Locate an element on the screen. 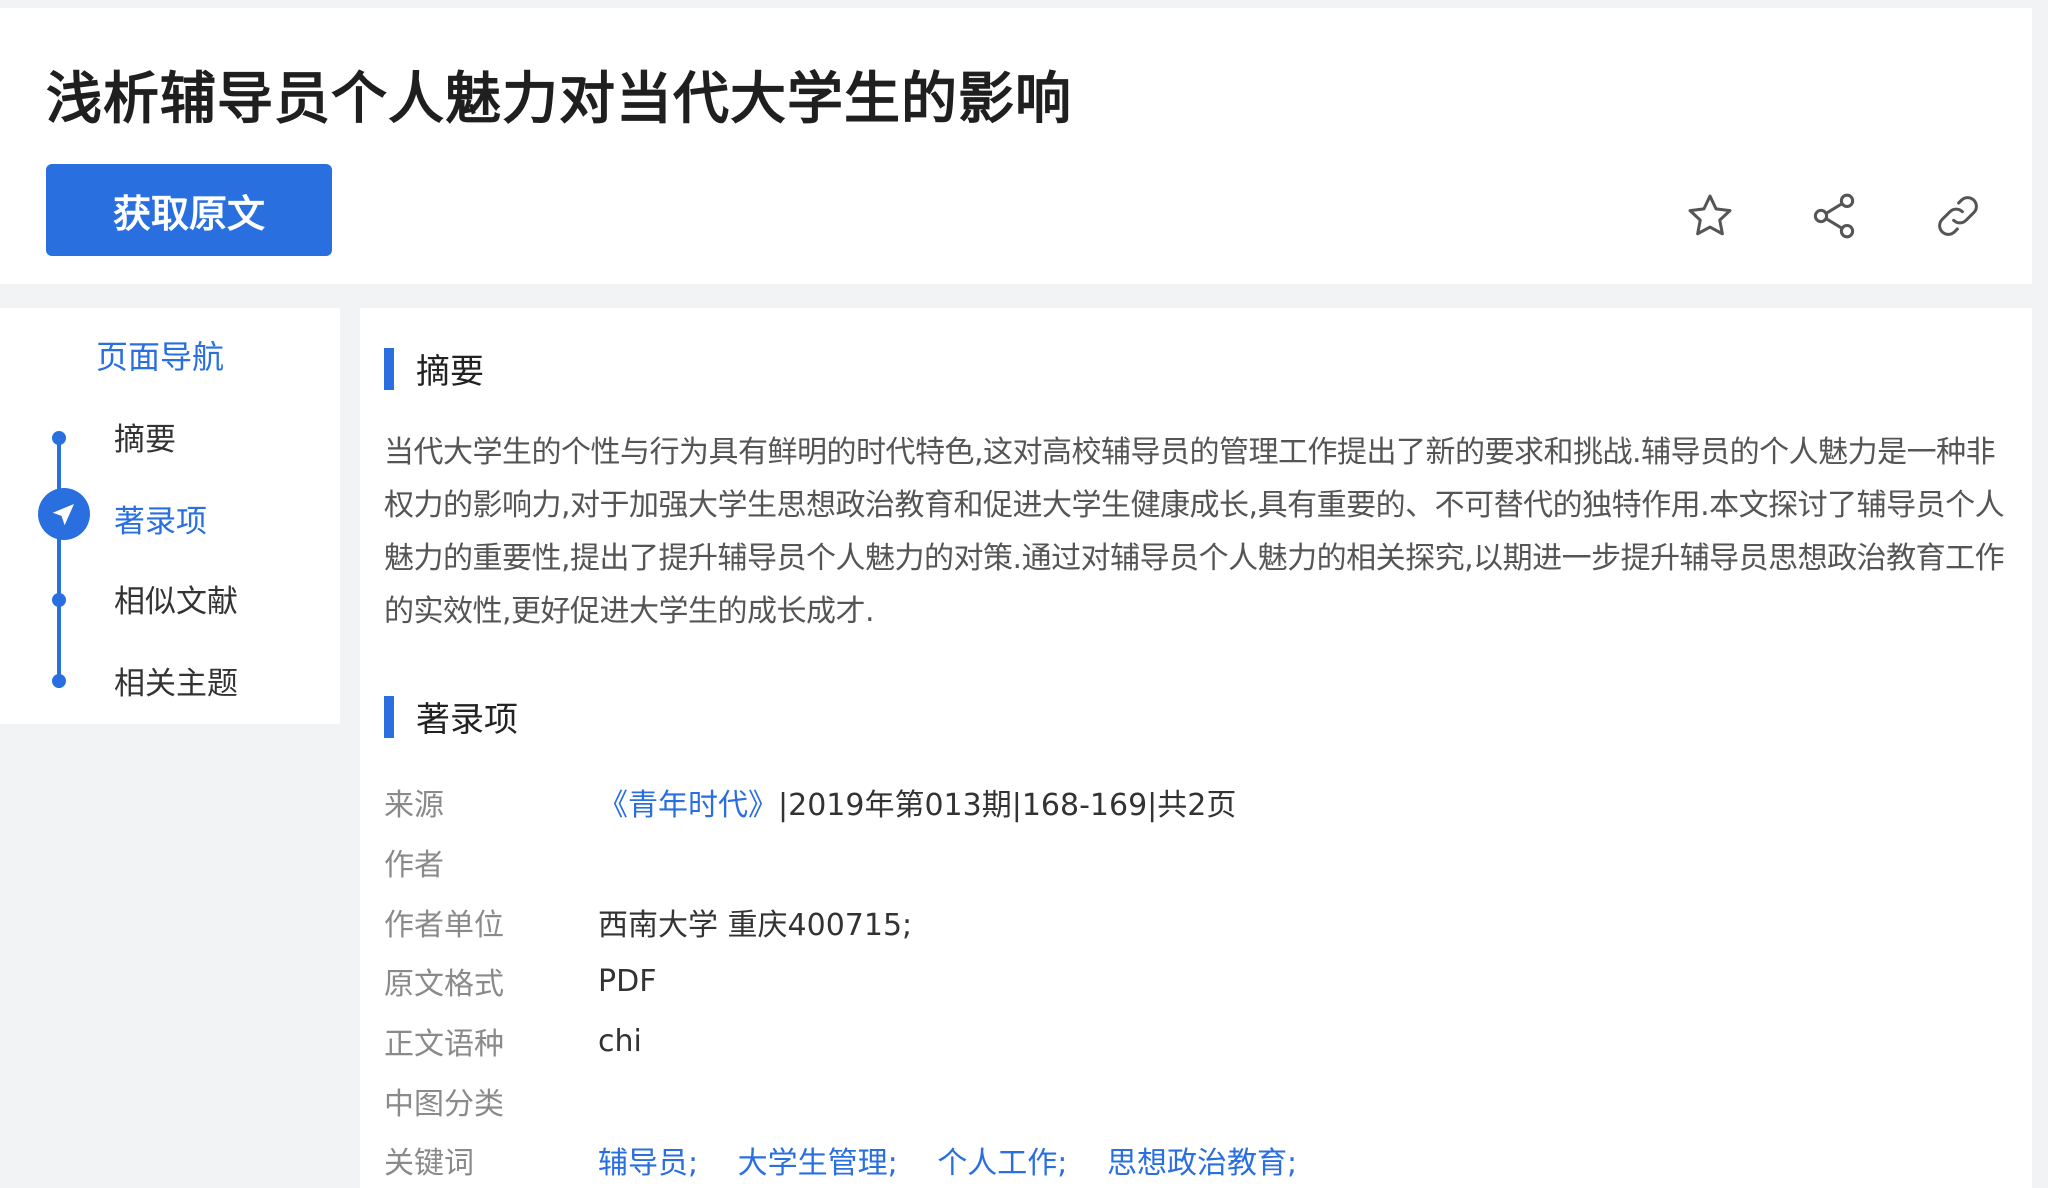  meta-row-classification: 中图分类 is located at coordinates (491, 1101).